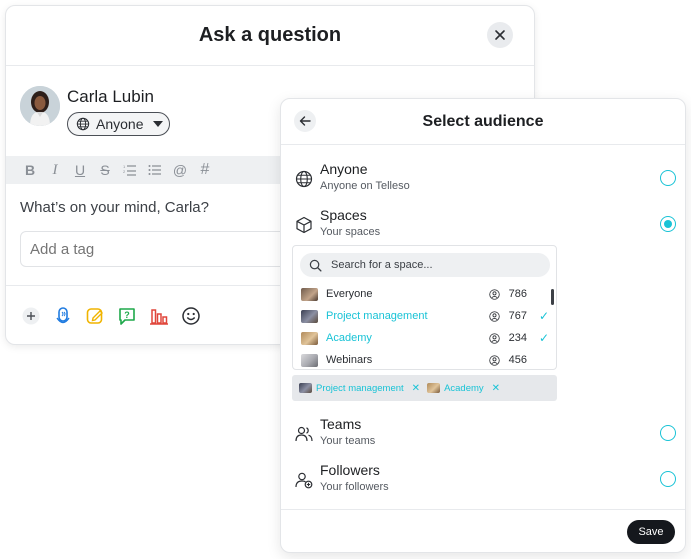  I want to click on tag-input, so click(170, 249).